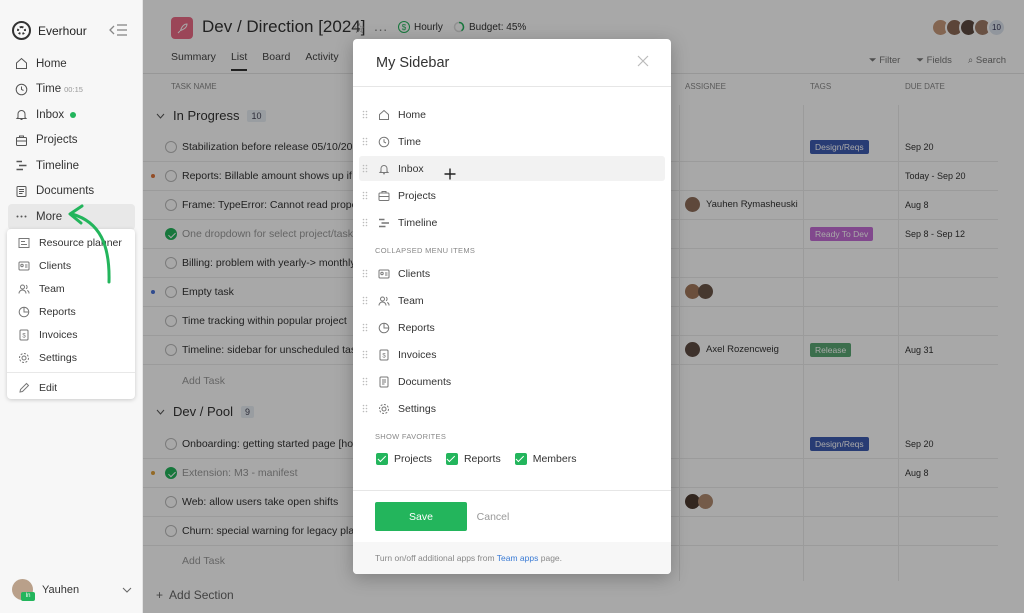 This screenshot has width=1024, height=613. What do you see at coordinates (412, 114) in the screenshot?
I see `option-label: Home` at bounding box center [412, 114].